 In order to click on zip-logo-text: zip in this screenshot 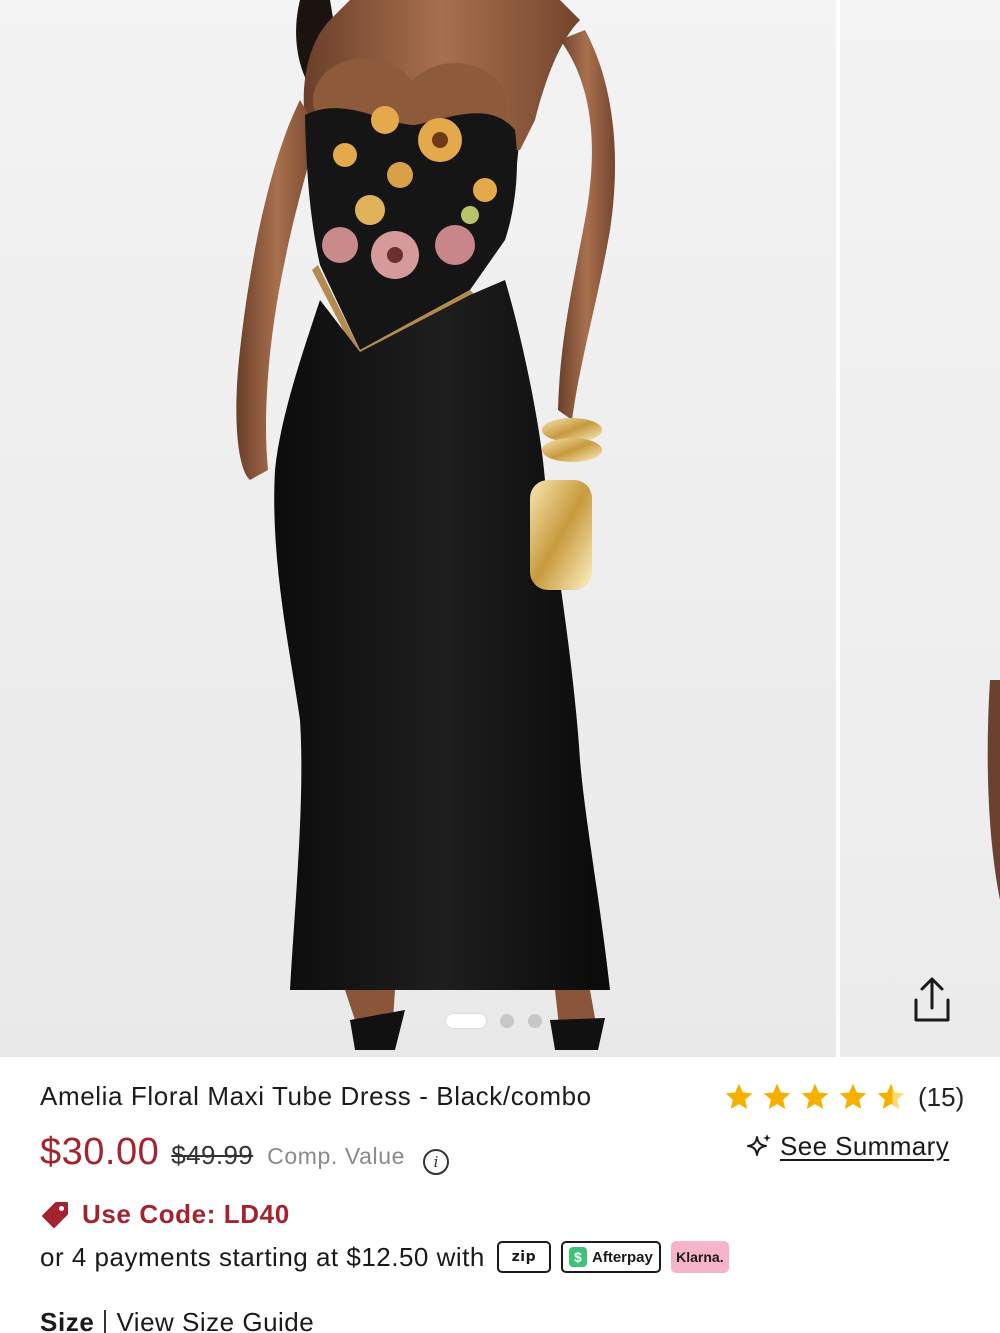, I will do `click(524, 1257)`.